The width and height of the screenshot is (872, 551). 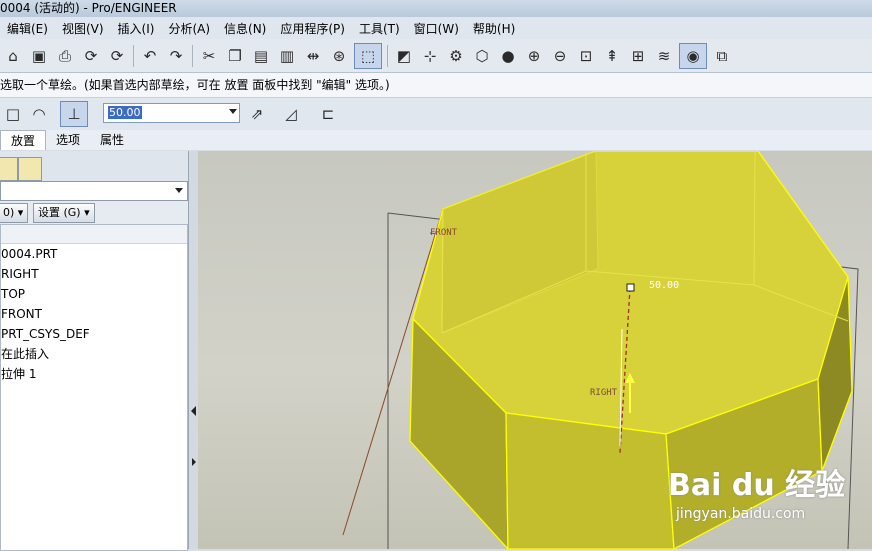 I want to click on sketch-icon: ◩, so click(x=404, y=56).